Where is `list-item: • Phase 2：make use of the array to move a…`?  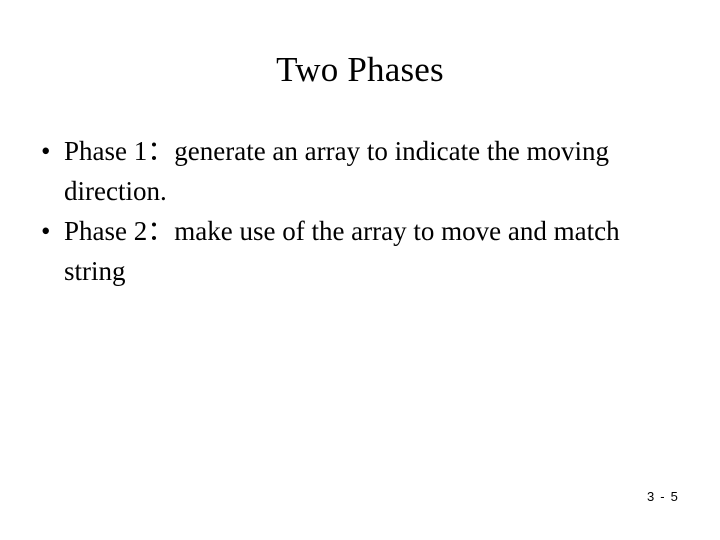 list-item: • Phase 2：make use of the array to move a… is located at coordinates (362, 251).